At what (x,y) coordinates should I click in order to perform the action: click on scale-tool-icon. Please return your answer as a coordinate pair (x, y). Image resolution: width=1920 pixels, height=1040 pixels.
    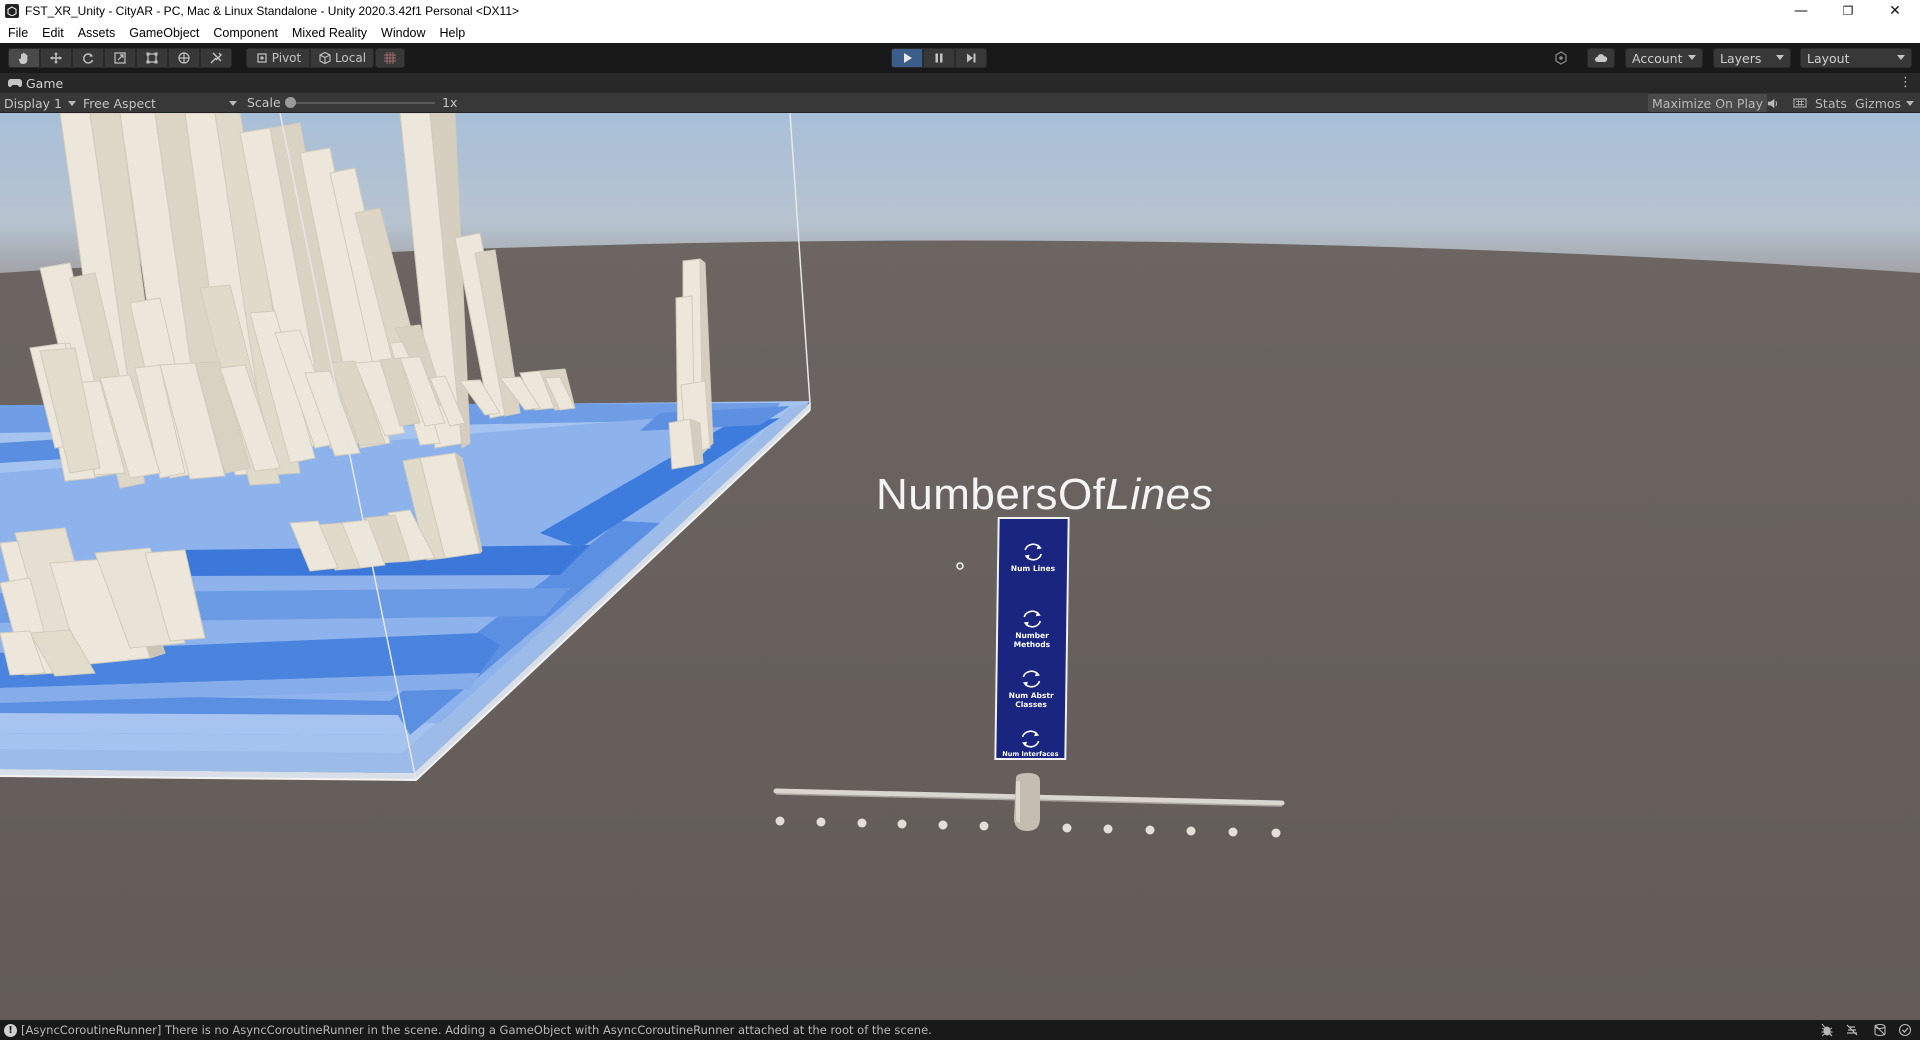
    Looking at the image, I should click on (120, 58).